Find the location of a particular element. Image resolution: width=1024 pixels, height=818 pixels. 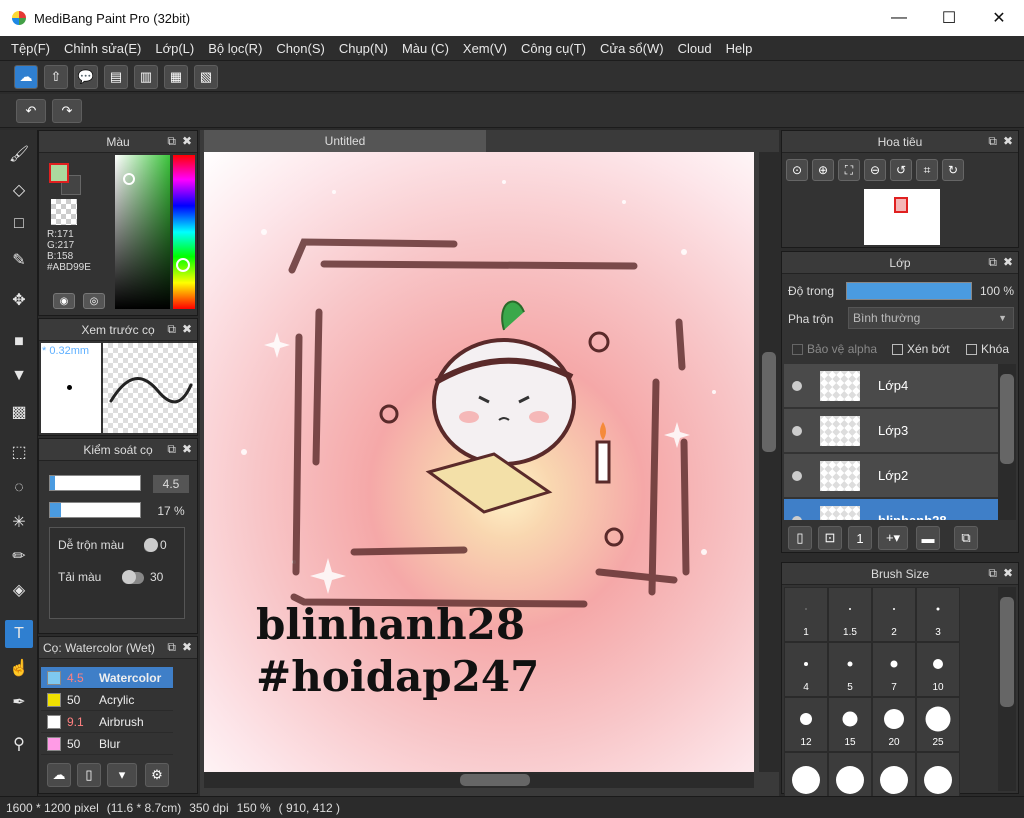

brush-size-cell: 10 is located at coordinates (938, 669).